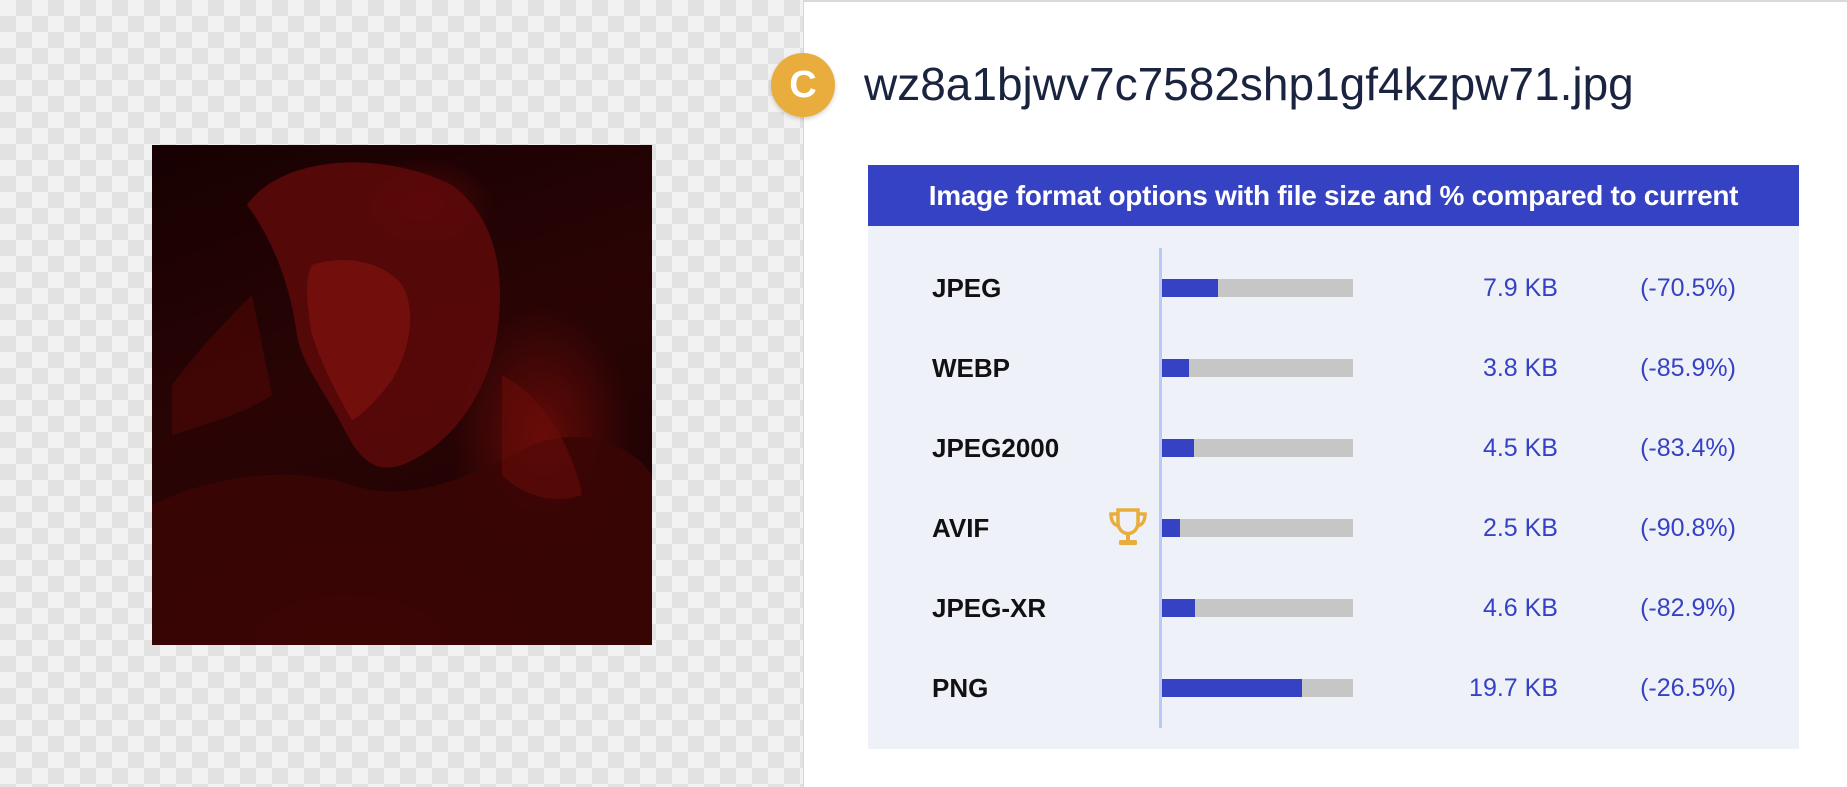 This screenshot has width=1847, height=787. Describe the element at coordinates (1325, 1) in the screenshot. I see `top-divider` at that location.